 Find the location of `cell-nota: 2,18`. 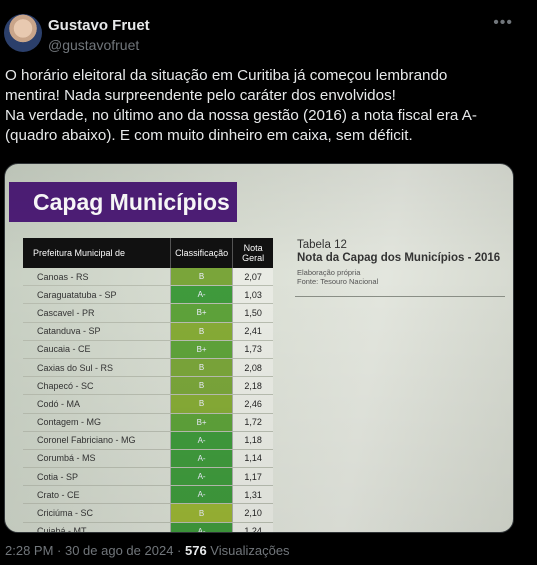

cell-nota: 2,18 is located at coordinates (252, 386).